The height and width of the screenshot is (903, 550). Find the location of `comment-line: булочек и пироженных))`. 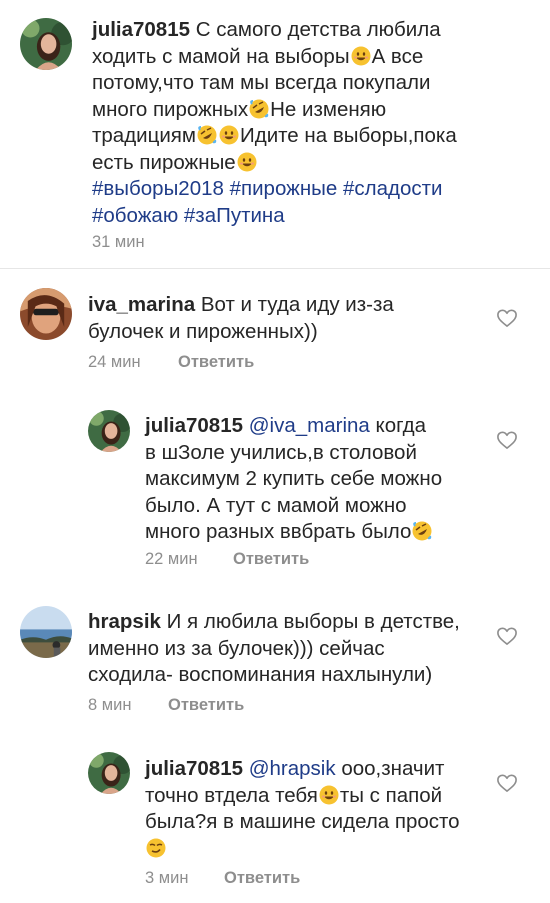

comment-line: булочек и пироженных)) is located at coordinates (203, 331).